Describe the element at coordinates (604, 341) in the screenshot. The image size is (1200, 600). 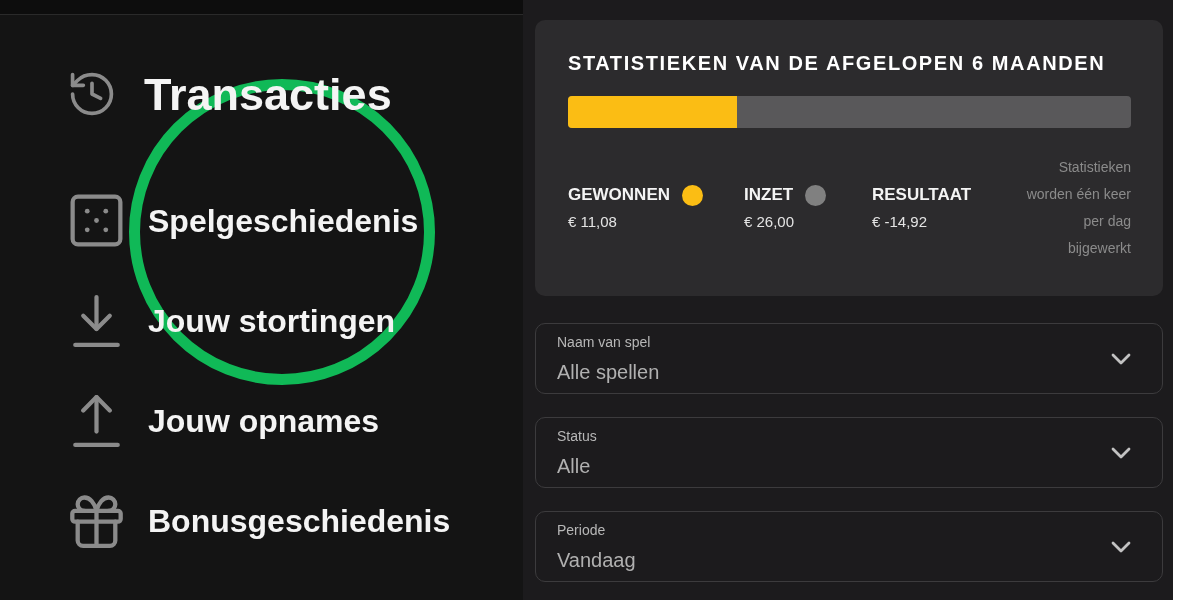
I see `select-label: Naam van spel` at that location.